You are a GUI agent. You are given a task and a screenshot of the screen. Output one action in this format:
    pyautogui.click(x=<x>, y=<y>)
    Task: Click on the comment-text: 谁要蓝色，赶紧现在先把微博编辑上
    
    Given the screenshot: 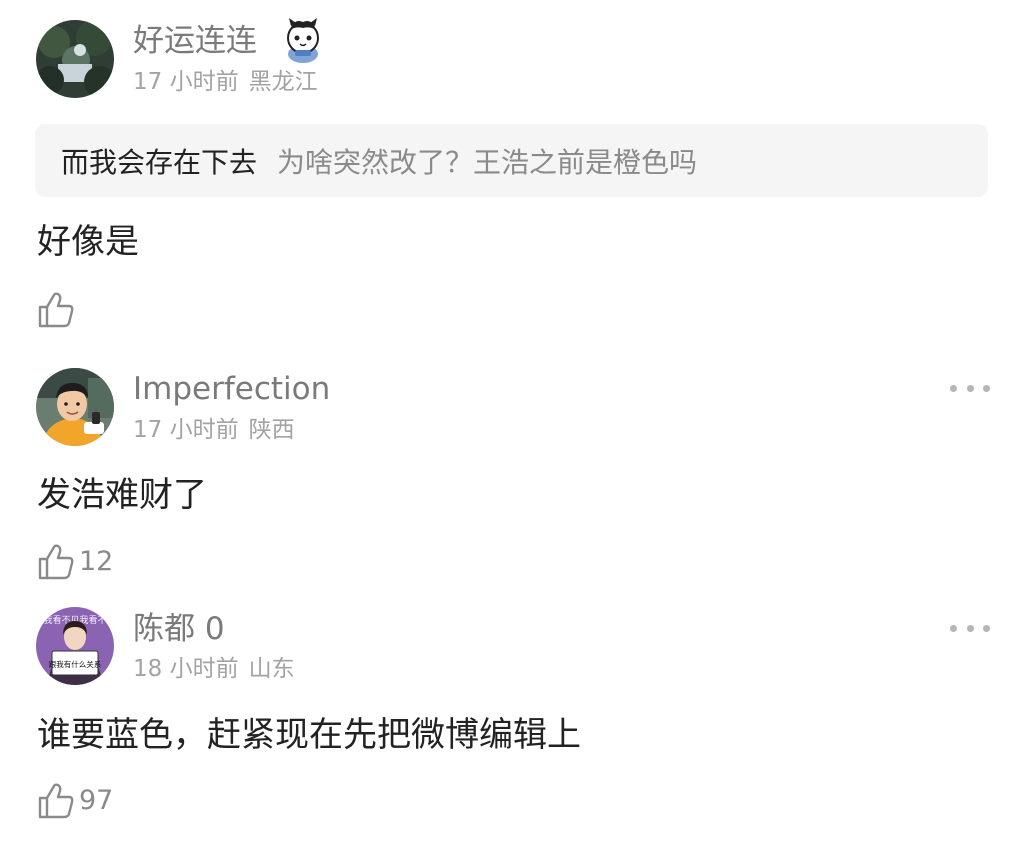 What is the action you would take?
    pyautogui.click(x=309, y=735)
    